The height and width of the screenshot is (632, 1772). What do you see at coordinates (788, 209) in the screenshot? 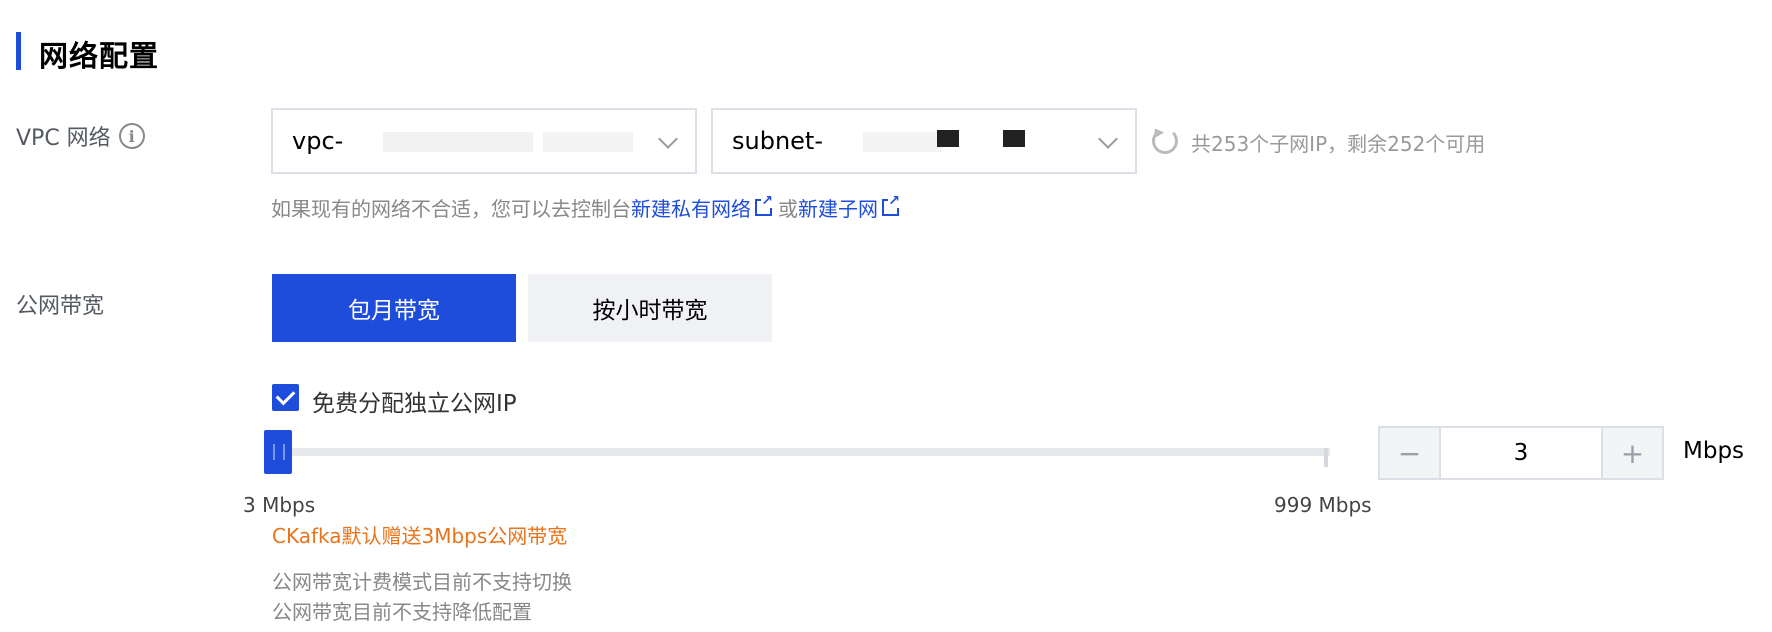
I see `vpc-hint-or: 或` at bounding box center [788, 209].